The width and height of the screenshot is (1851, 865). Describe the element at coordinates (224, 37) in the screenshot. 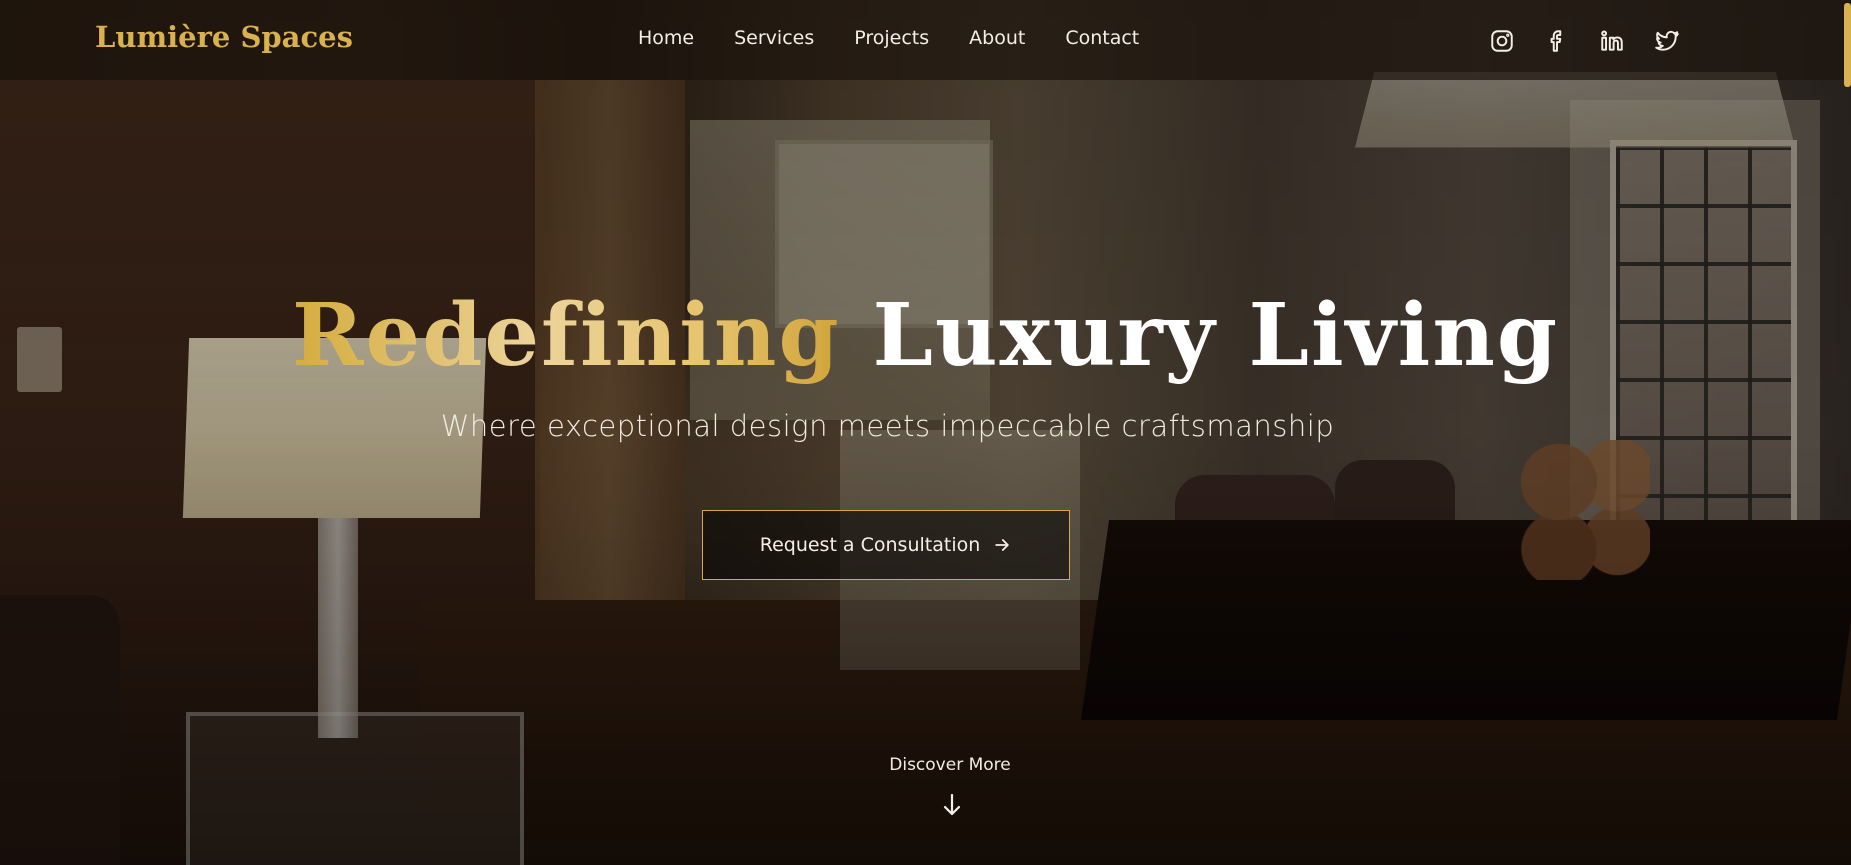

I see `brand-logo: Lumière Spaces` at that location.